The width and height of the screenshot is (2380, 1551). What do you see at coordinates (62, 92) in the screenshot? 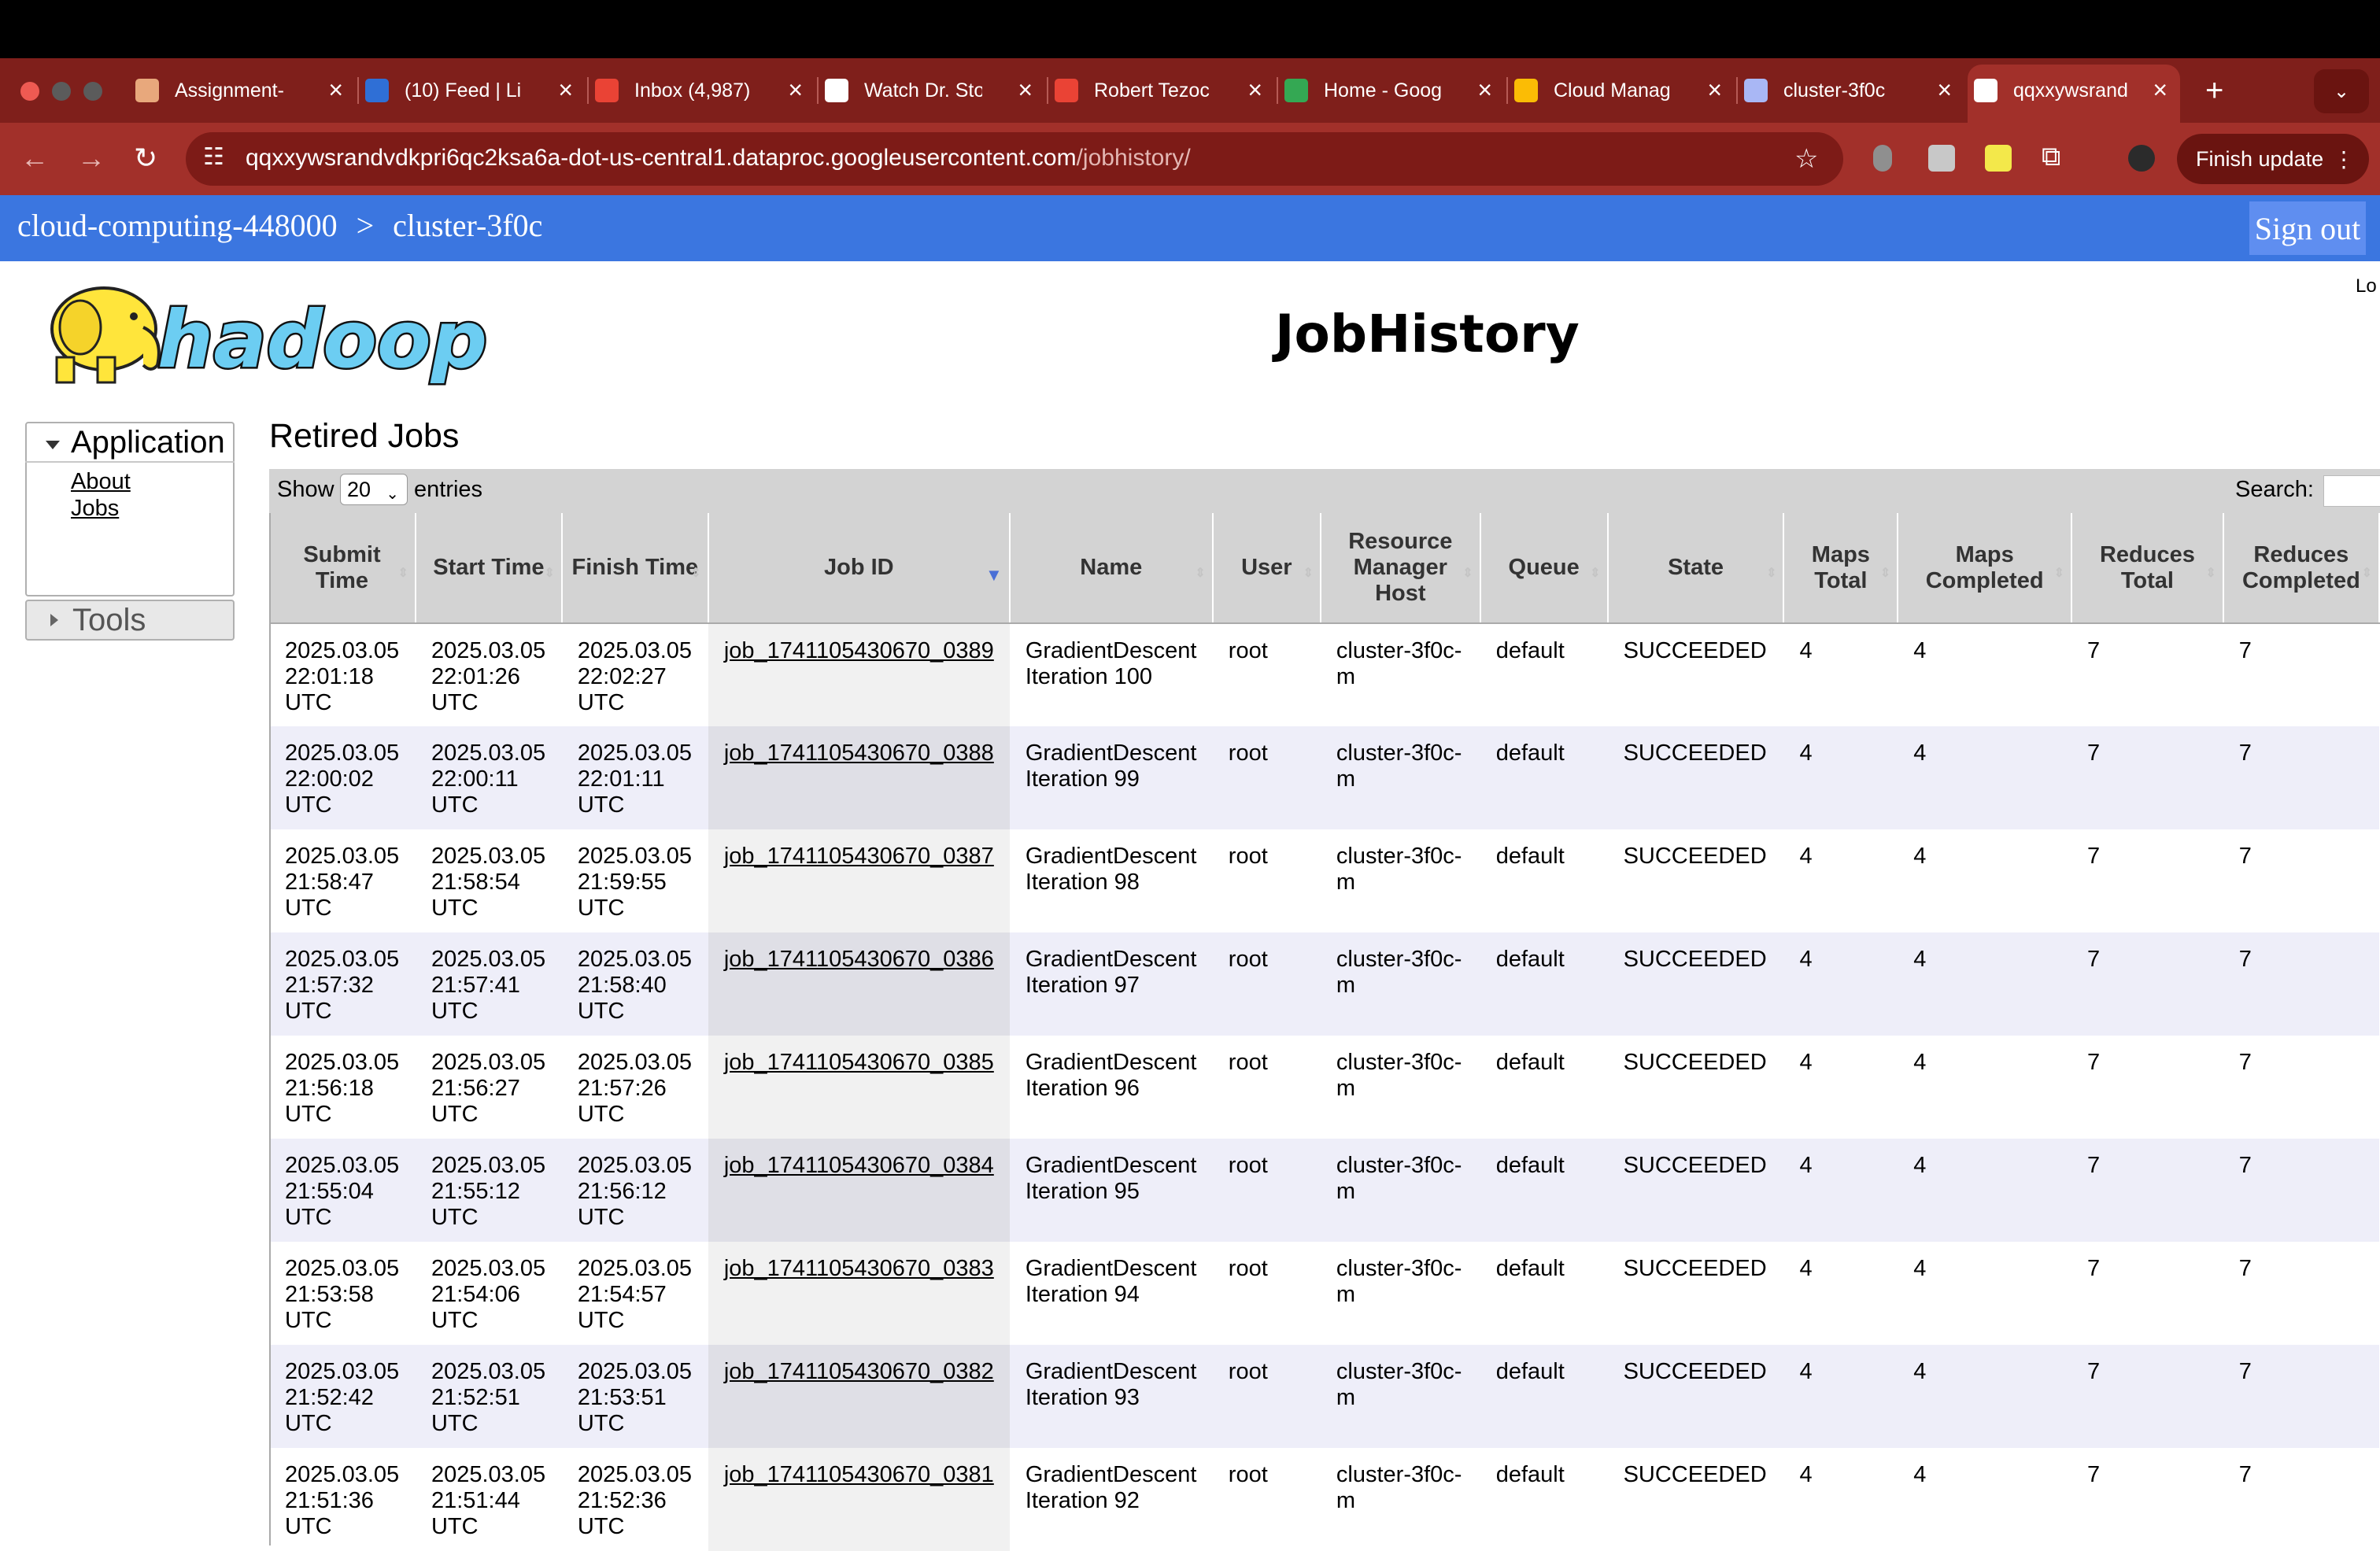
I see `window-minimize-button` at bounding box center [62, 92].